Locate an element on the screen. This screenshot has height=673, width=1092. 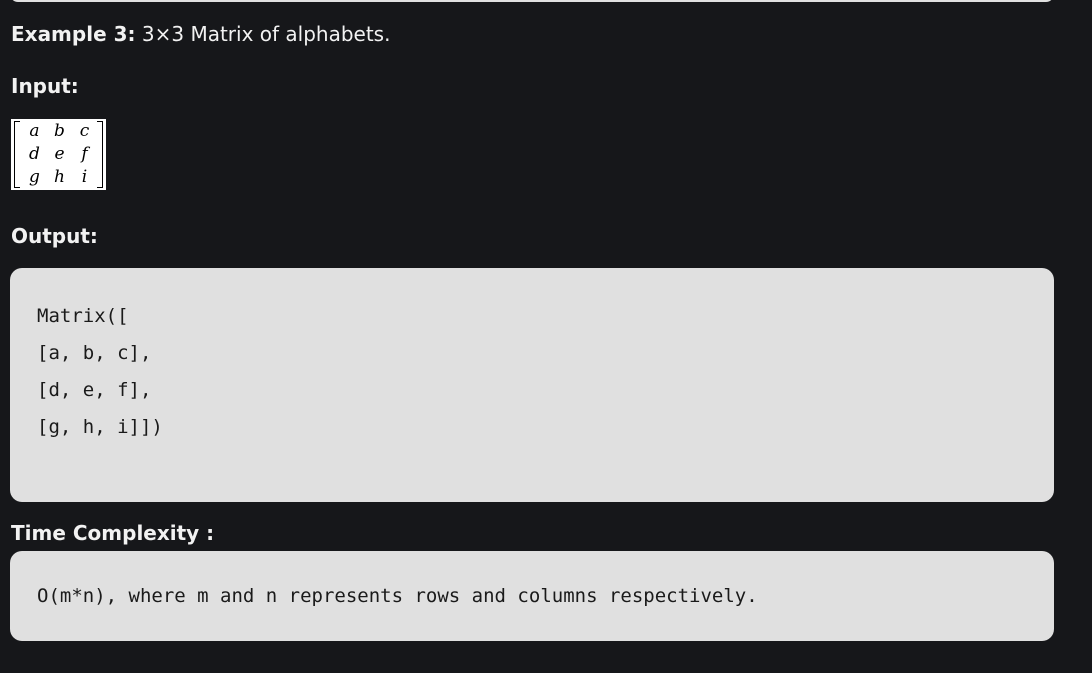
matrix-cell: c is located at coordinates (84, 131).